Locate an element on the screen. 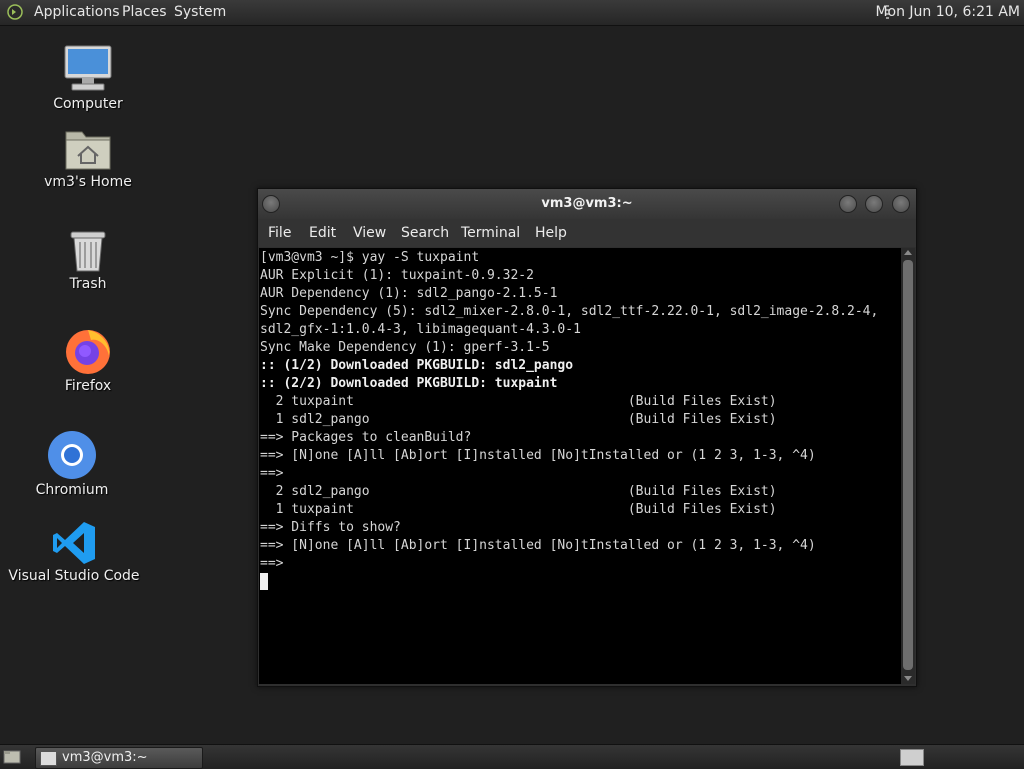 Image resolution: width=1024 pixels, height=769 pixels. show-desktop-icon is located at coordinates (12, 756).